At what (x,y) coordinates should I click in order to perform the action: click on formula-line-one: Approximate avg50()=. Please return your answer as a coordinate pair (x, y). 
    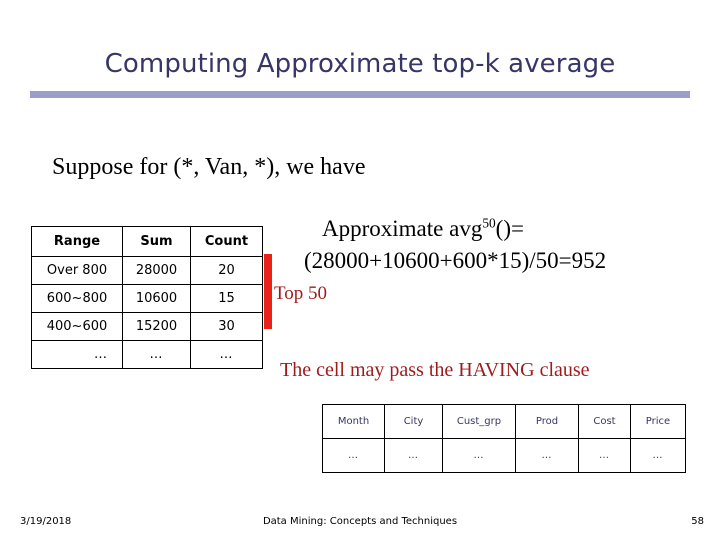
    Looking at the image, I should click on (500, 229).